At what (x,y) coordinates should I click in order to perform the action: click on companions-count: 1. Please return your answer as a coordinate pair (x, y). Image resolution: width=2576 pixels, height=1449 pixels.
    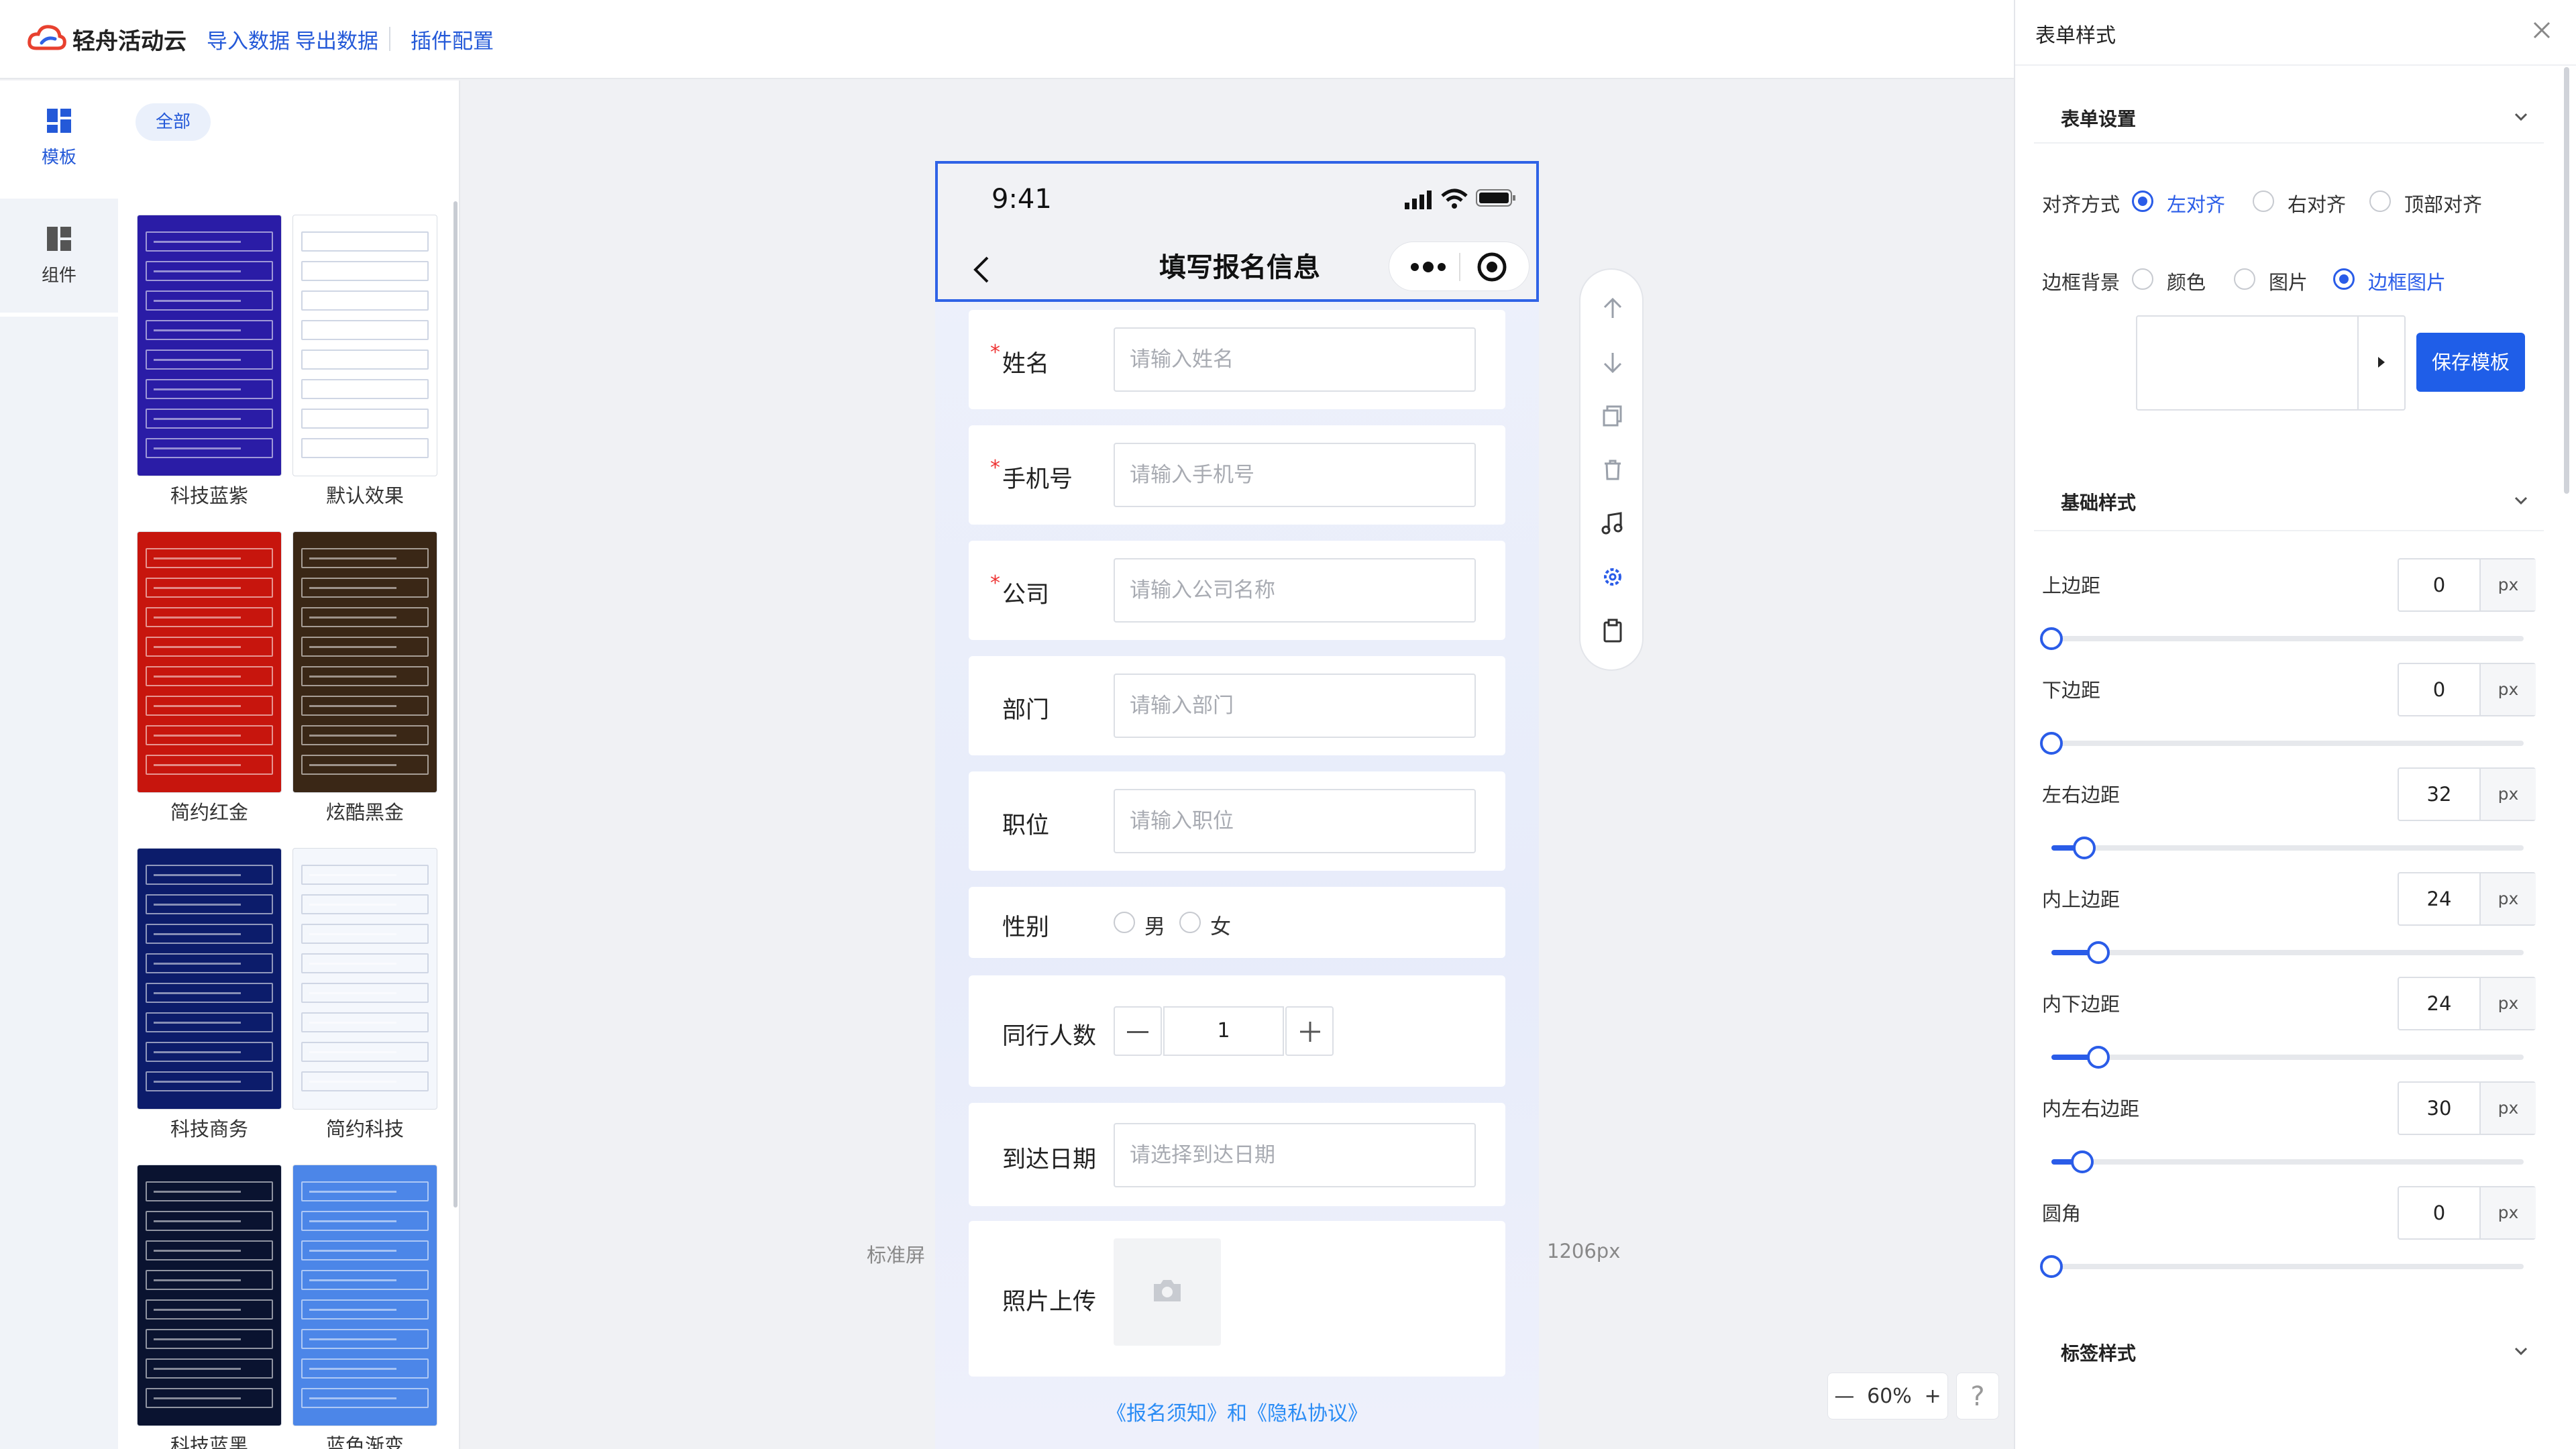
    Looking at the image, I should click on (1223, 1031).